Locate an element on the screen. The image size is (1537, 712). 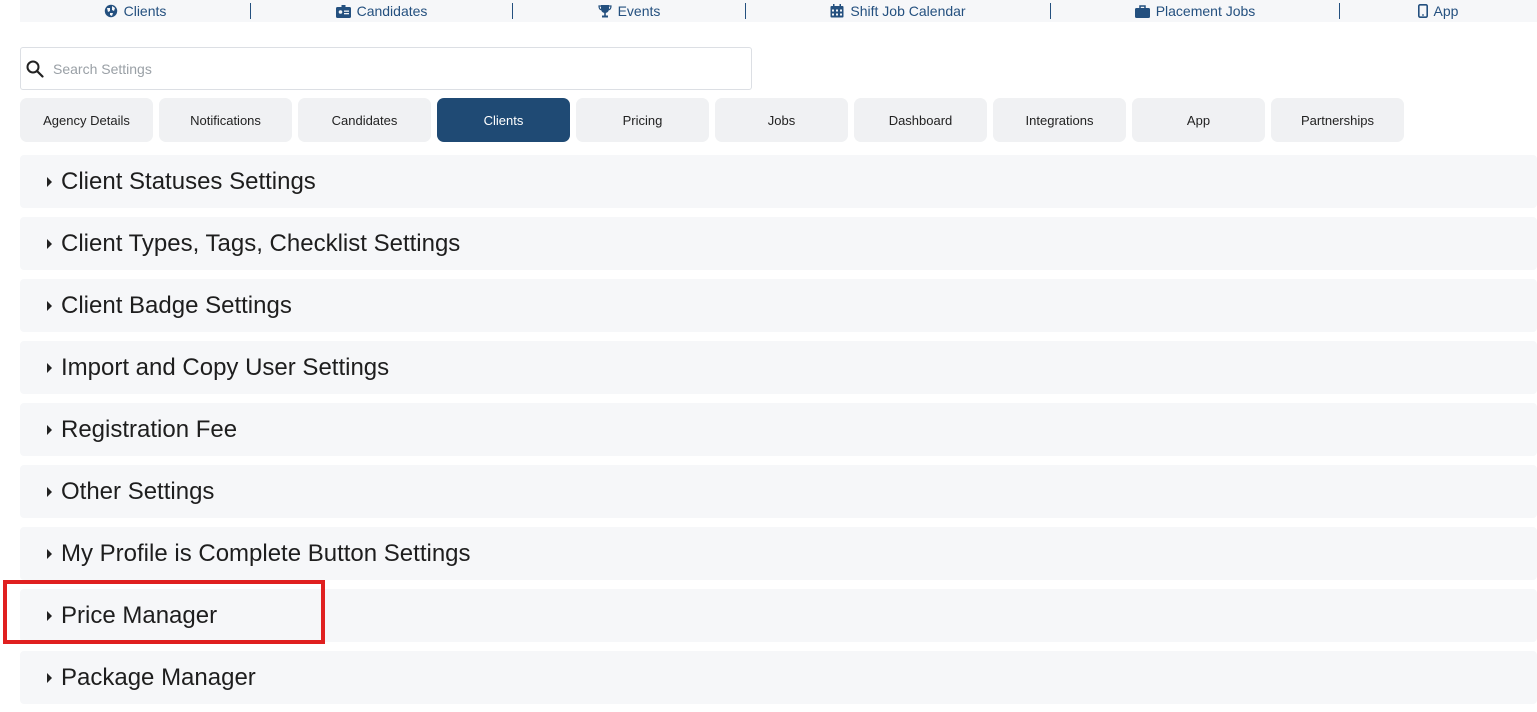
topnav-shift-job-calendar: Shift Job Calendar is located at coordinates (898, 11).